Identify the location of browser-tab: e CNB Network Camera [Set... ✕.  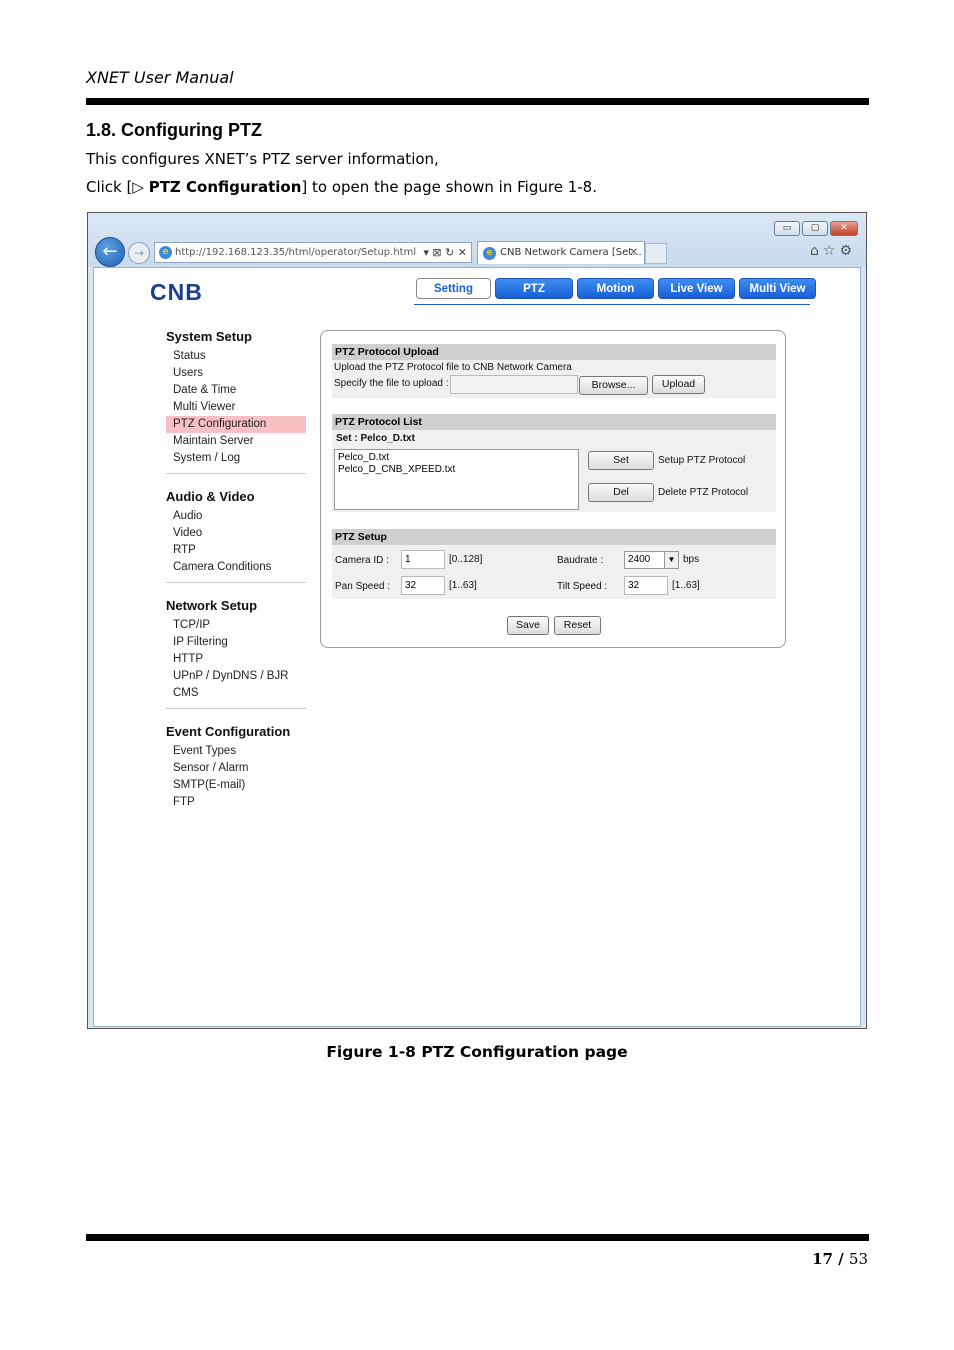
(561, 252).